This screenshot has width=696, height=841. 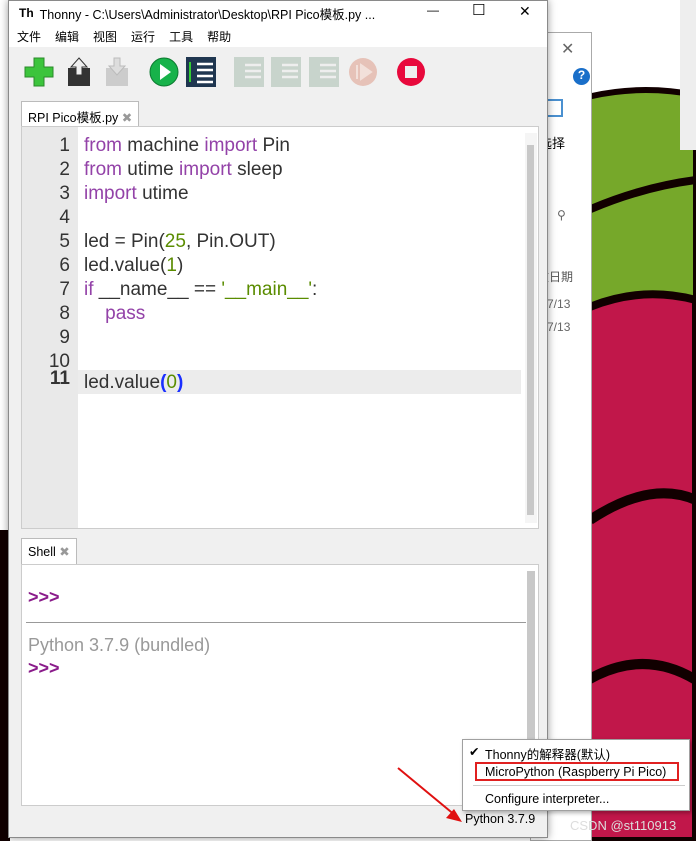 What do you see at coordinates (29, 36) in the screenshot?
I see `menu-file: 文件` at bounding box center [29, 36].